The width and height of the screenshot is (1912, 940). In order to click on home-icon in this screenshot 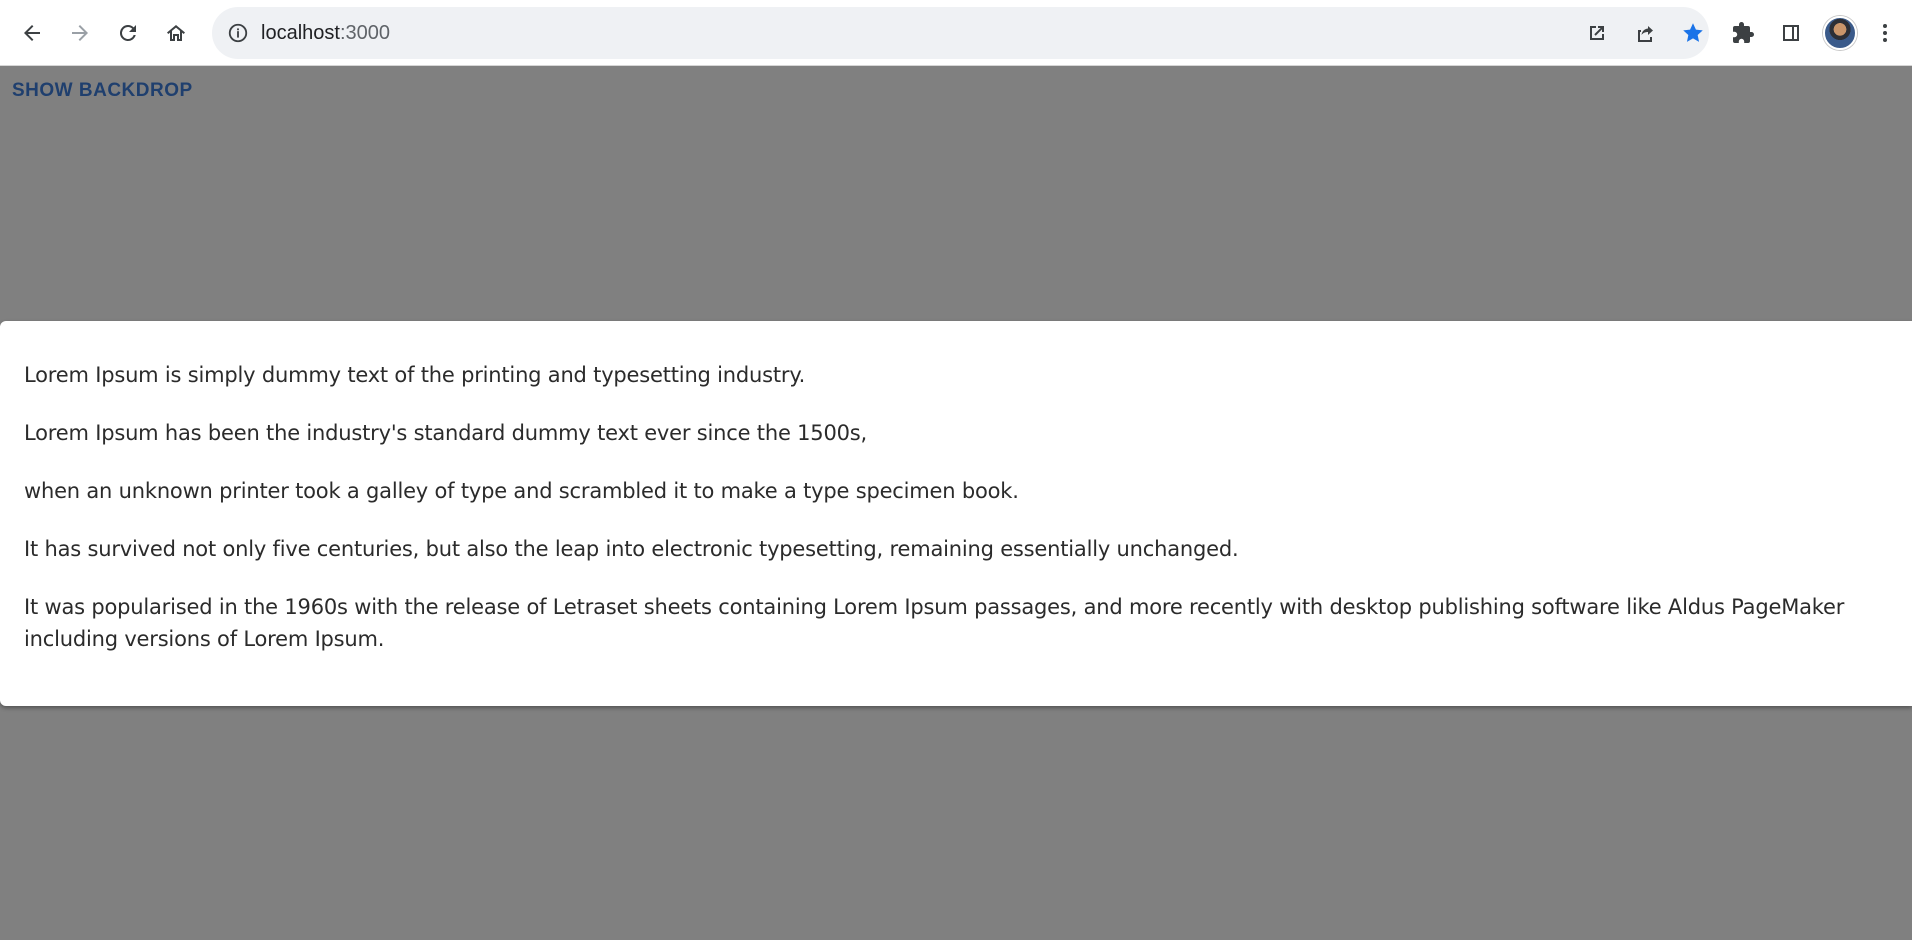, I will do `click(176, 33)`.